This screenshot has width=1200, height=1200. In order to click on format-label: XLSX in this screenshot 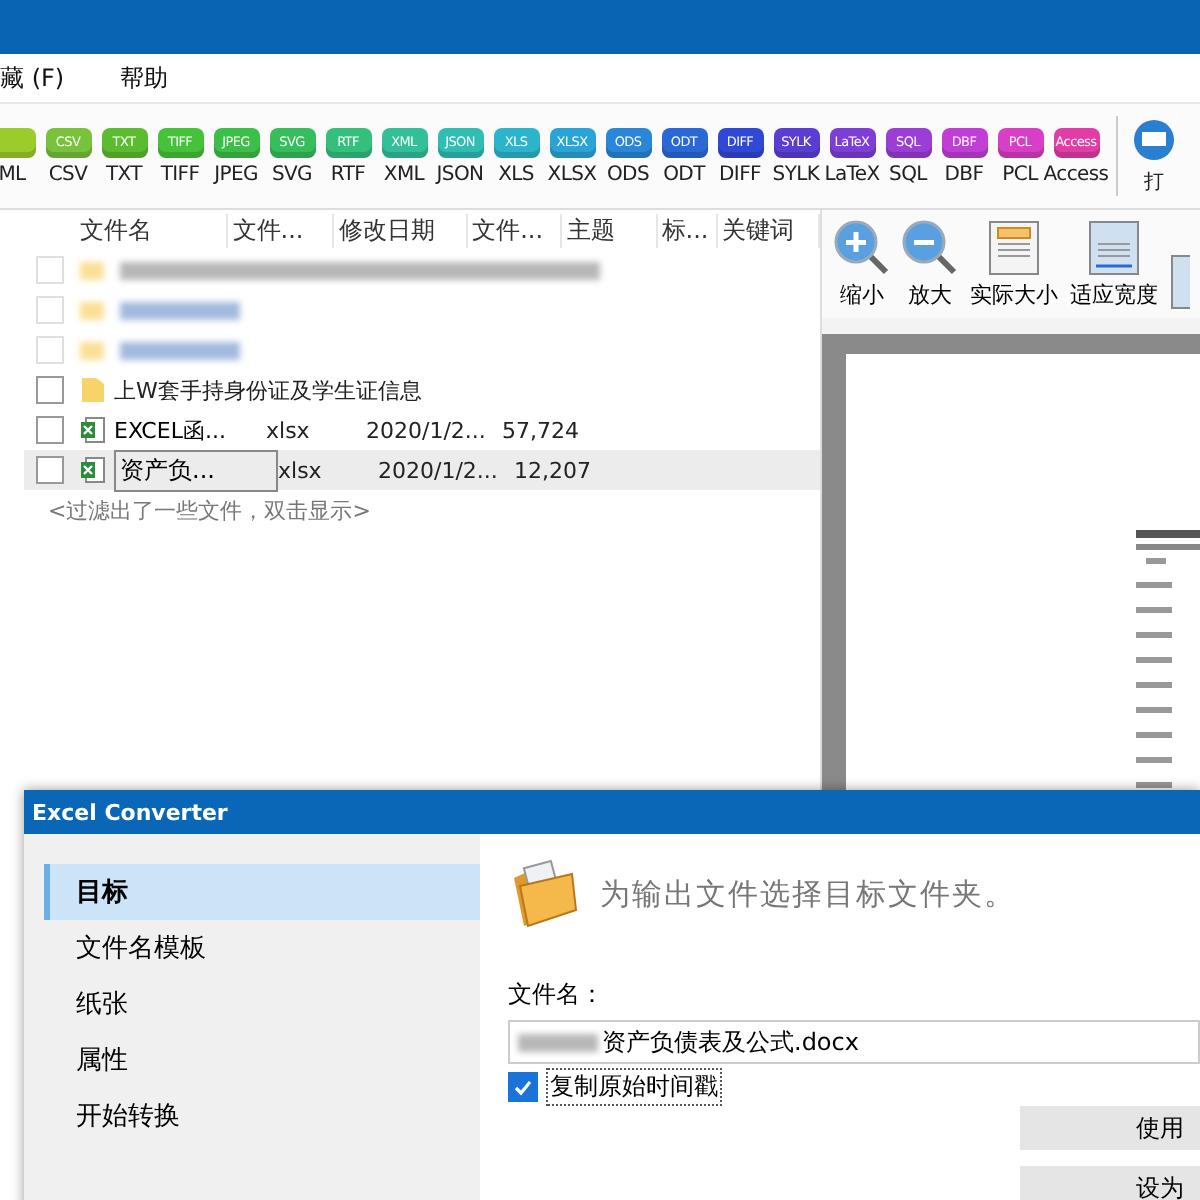, I will do `click(572, 174)`.